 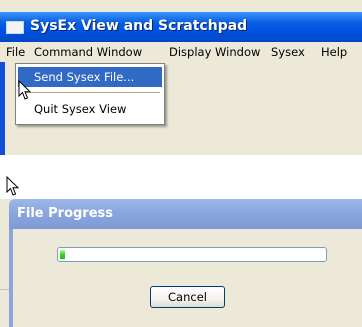 I want to click on background-window-strip, so click(x=4, y=263).